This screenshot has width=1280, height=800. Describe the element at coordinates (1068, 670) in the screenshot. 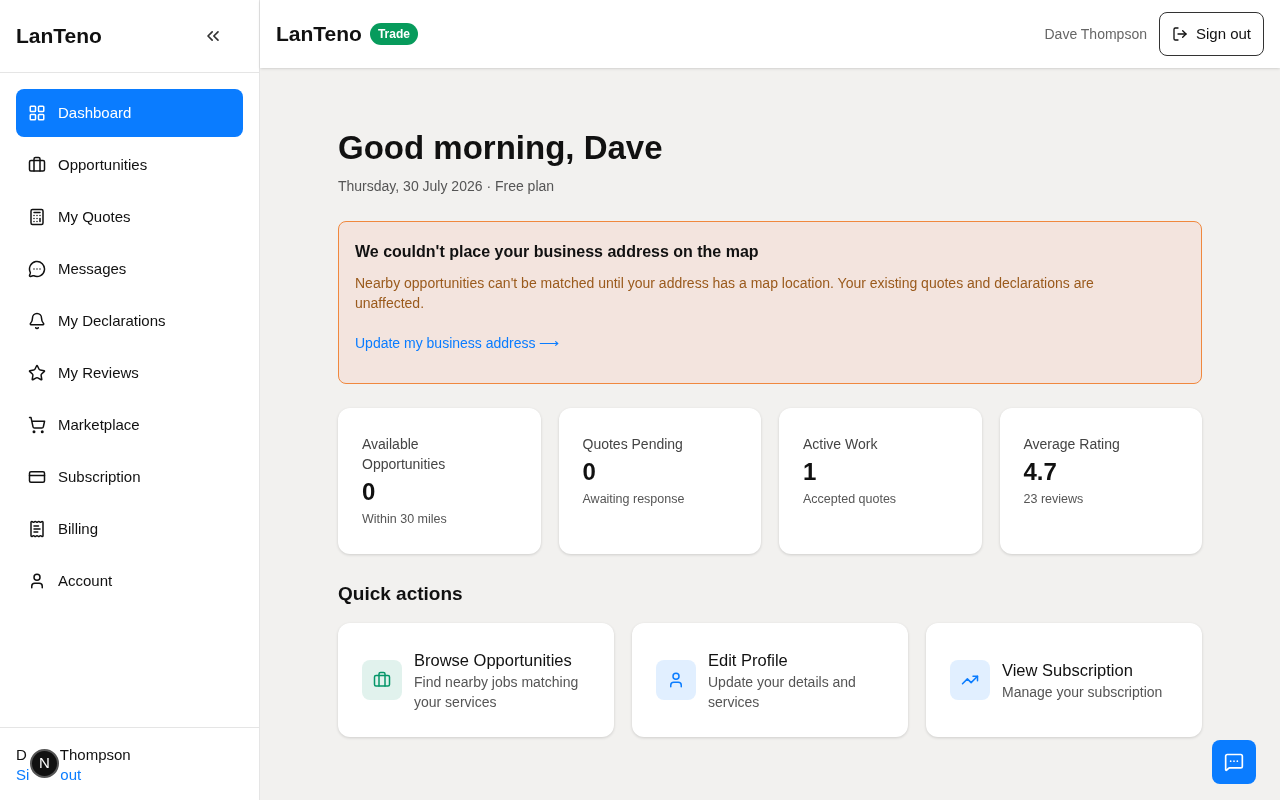

I see `action-title: View Subscription` at that location.